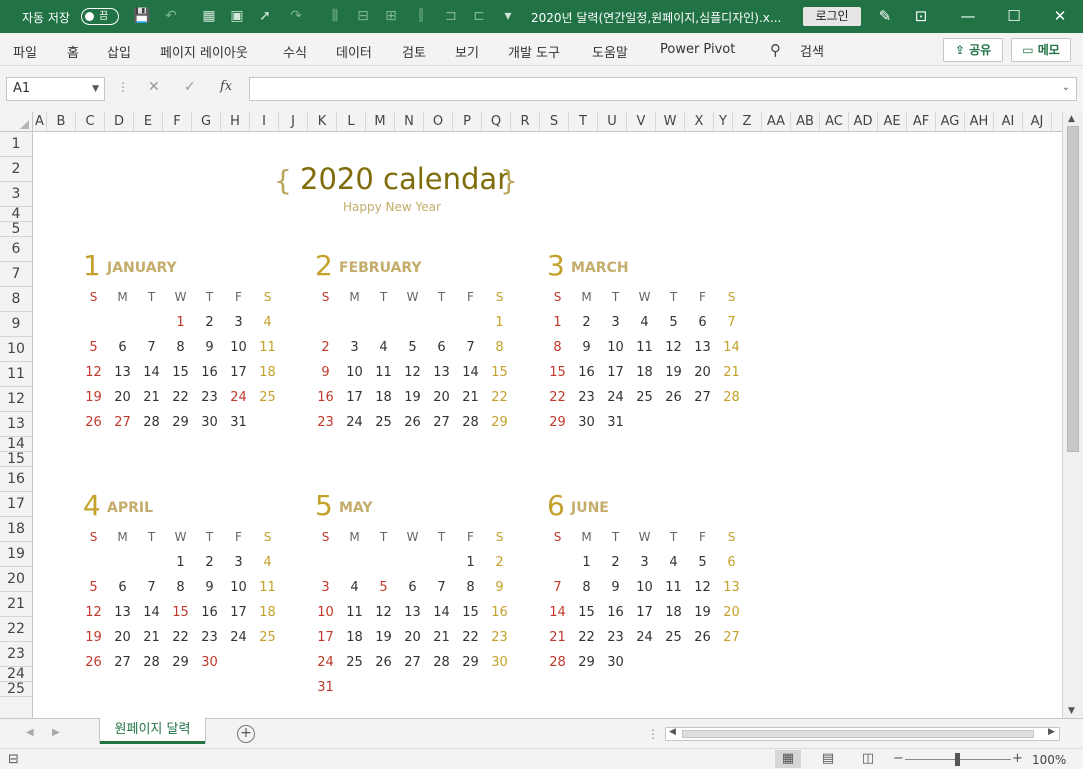 The height and width of the screenshot is (769, 1083). Describe the element at coordinates (862, 734) in the screenshot. I see `horizontal-scrollbar: ◀ ▶` at that location.